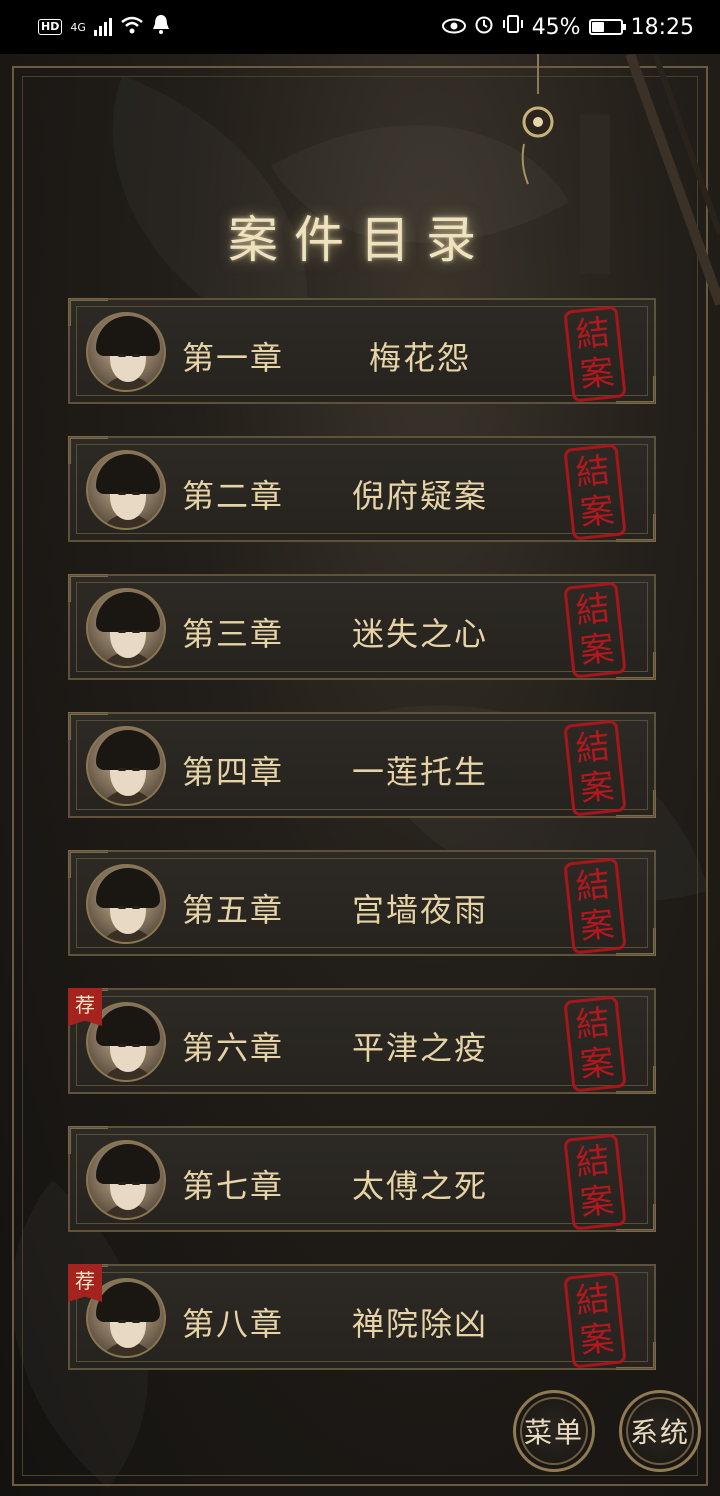 This screenshot has height=1496, width=720. I want to click on hd-icon: HD, so click(50, 27).